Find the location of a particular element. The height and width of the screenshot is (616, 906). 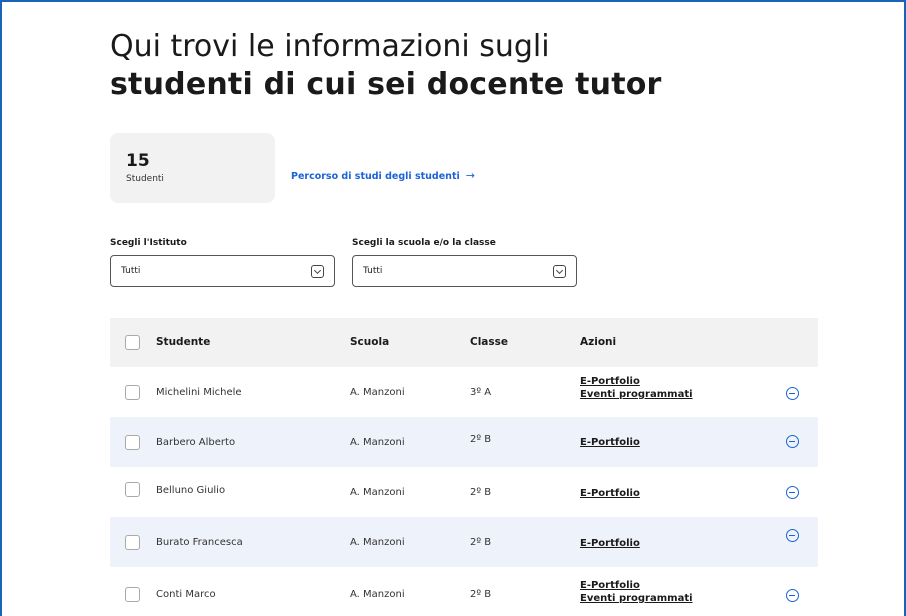

select-all-checkbox is located at coordinates (132, 342).